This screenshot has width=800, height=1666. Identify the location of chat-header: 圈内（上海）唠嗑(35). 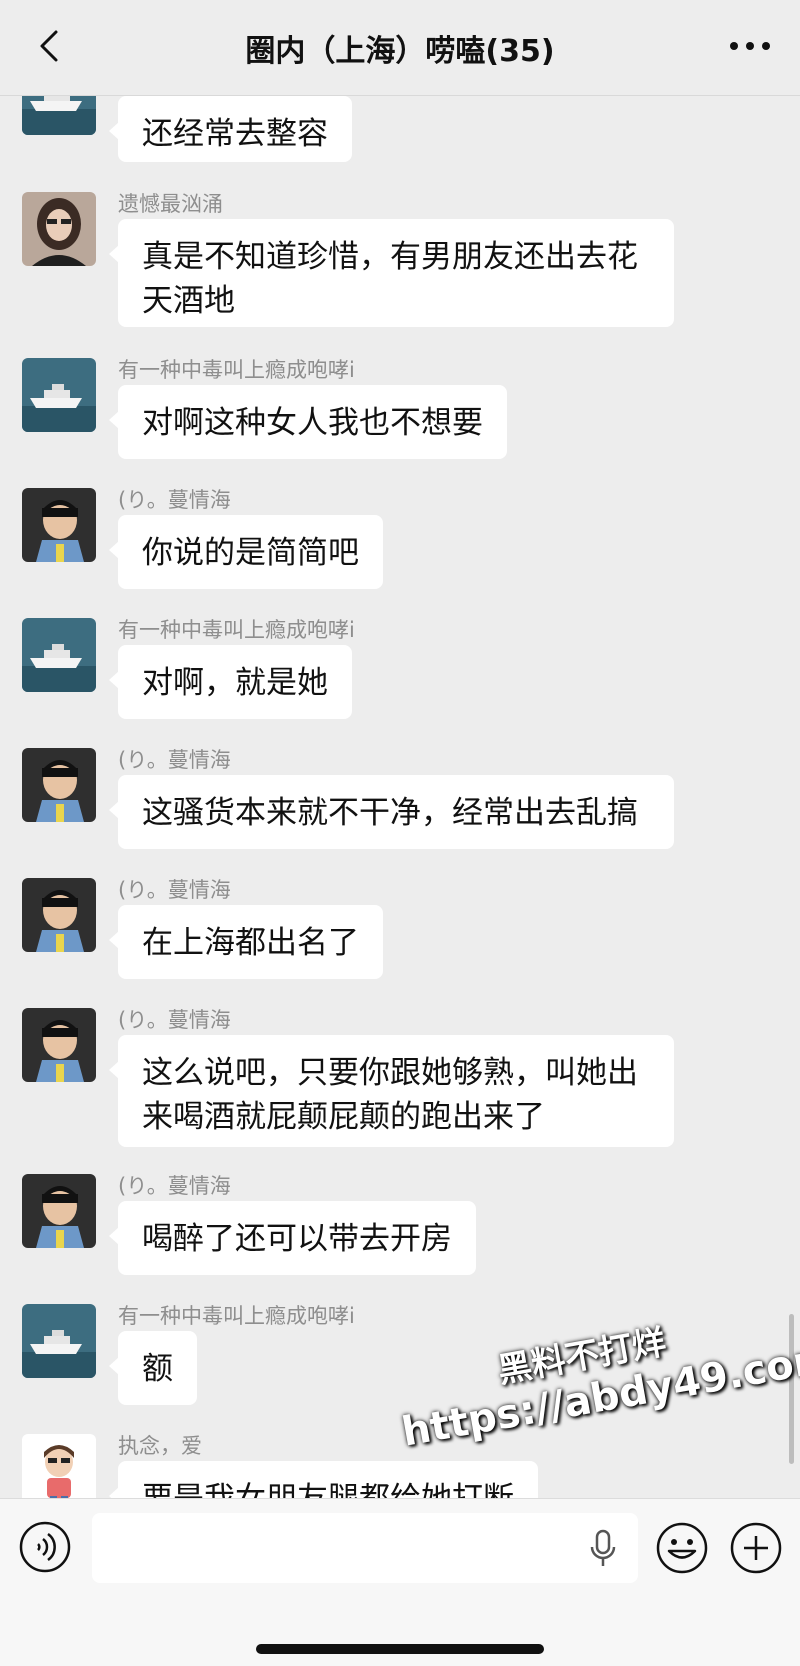
(400, 48).